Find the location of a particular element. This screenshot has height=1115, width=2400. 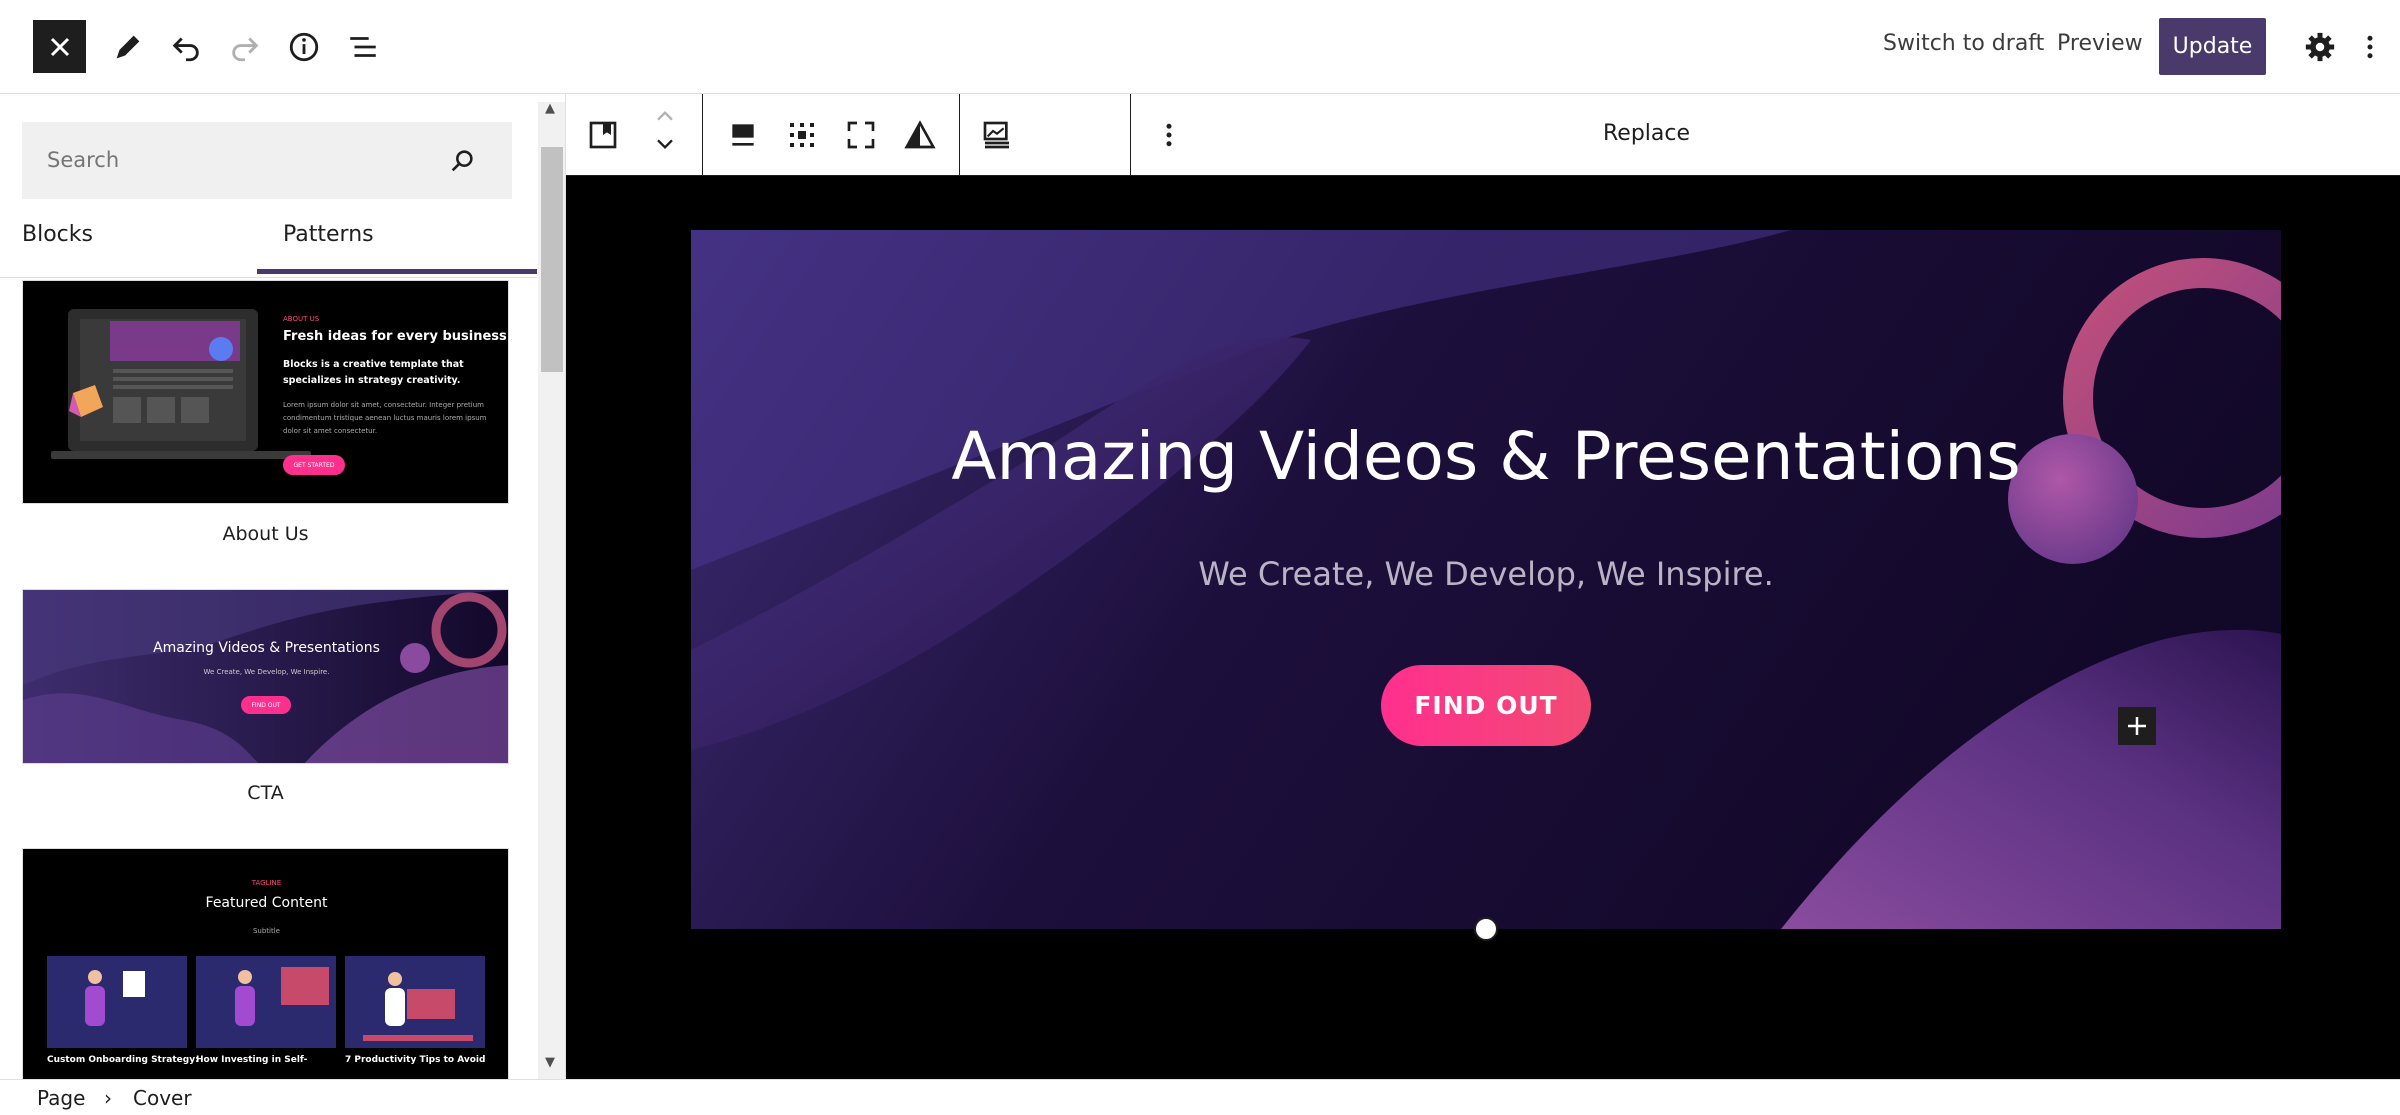

gear-icon is located at coordinates (2320, 47).